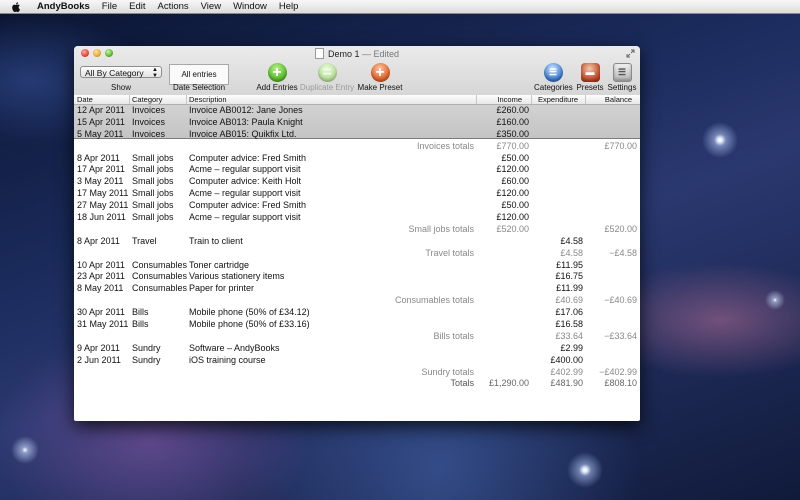  What do you see at coordinates (509, 99) in the screenshot?
I see `column-header-income: Income` at bounding box center [509, 99].